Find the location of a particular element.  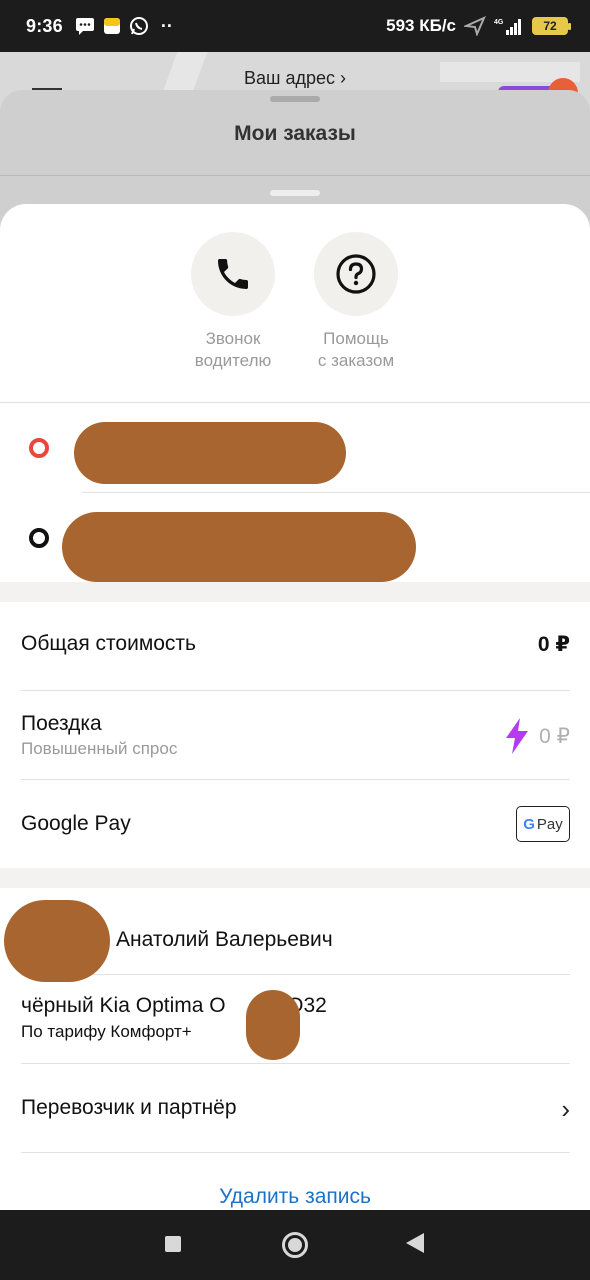

google-g-icon: G is located at coordinates (529, 824).